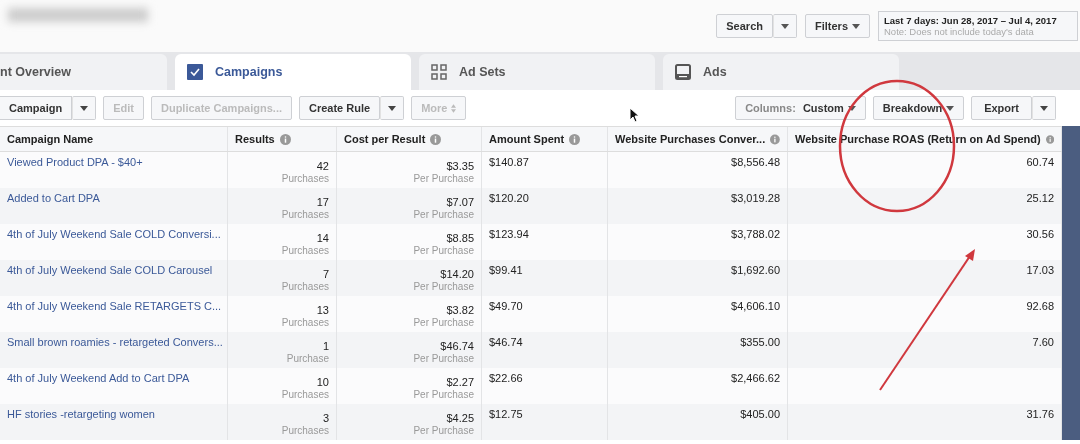 The width and height of the screenshot is (1080, 444). I want to click on ad-icon, so click(683, 72).